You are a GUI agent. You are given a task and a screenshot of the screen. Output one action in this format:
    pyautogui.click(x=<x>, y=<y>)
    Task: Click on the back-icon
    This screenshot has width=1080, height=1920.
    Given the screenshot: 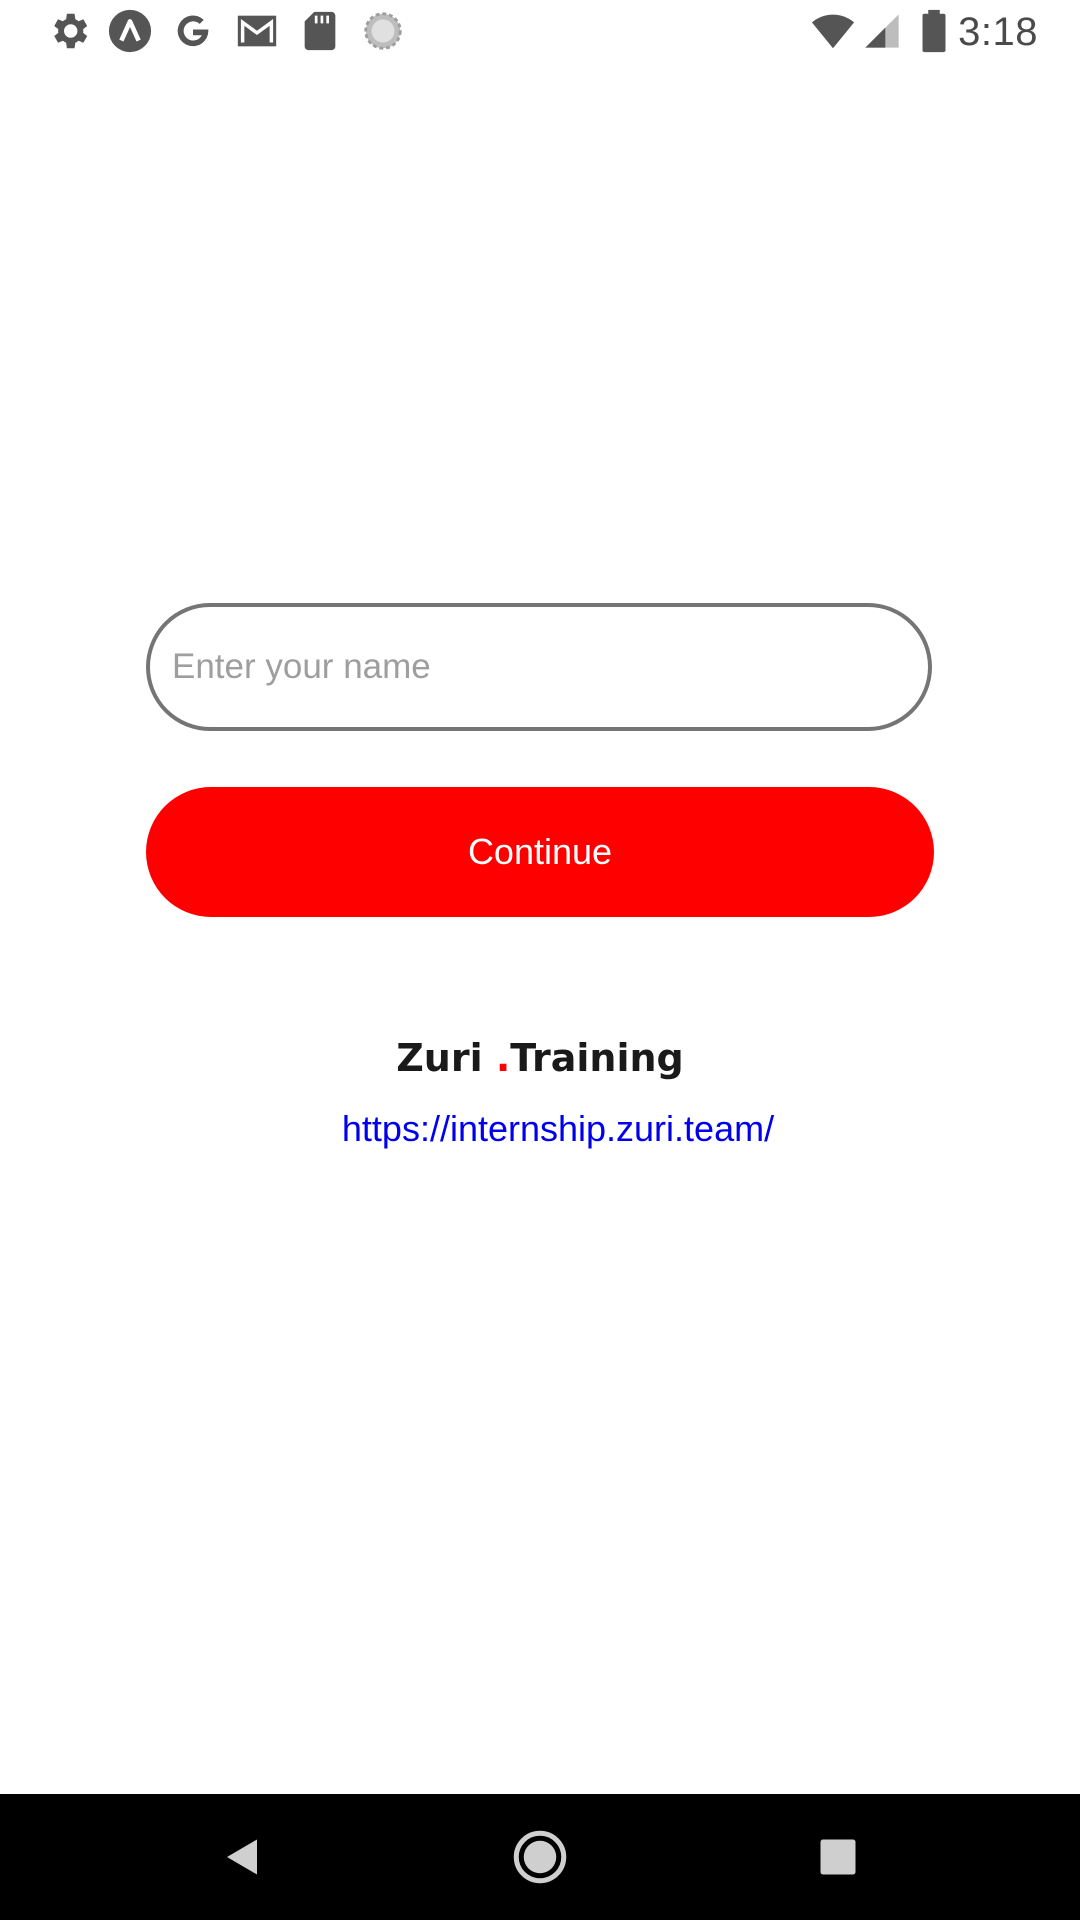 What is the action you would take?
    pyautogui.click(x=242, y=1857)
    